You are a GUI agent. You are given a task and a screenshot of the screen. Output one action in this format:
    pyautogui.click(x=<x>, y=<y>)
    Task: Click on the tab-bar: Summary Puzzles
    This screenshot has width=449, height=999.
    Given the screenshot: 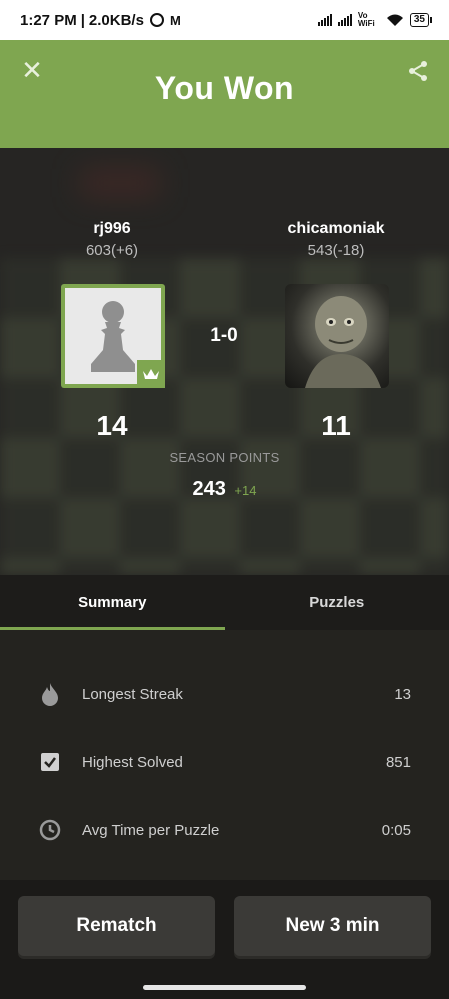 What is the action you would take?
    pyautogui.click(x=224, y=602)
    